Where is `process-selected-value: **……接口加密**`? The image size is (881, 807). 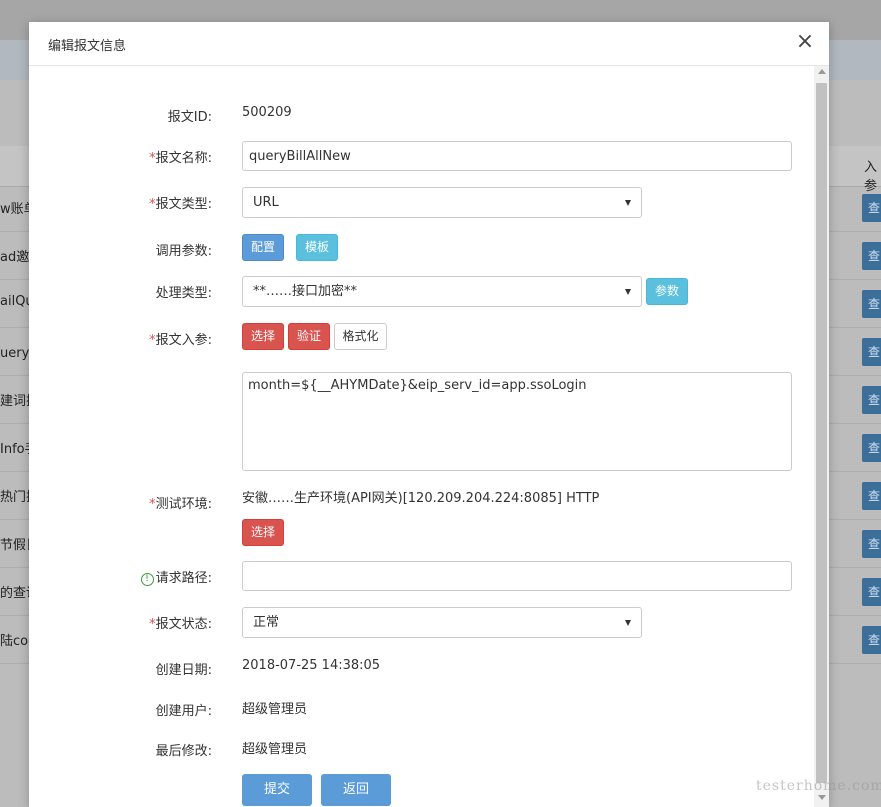
process-selected-value: **……接口加密** is located at coordinates (305, 291).